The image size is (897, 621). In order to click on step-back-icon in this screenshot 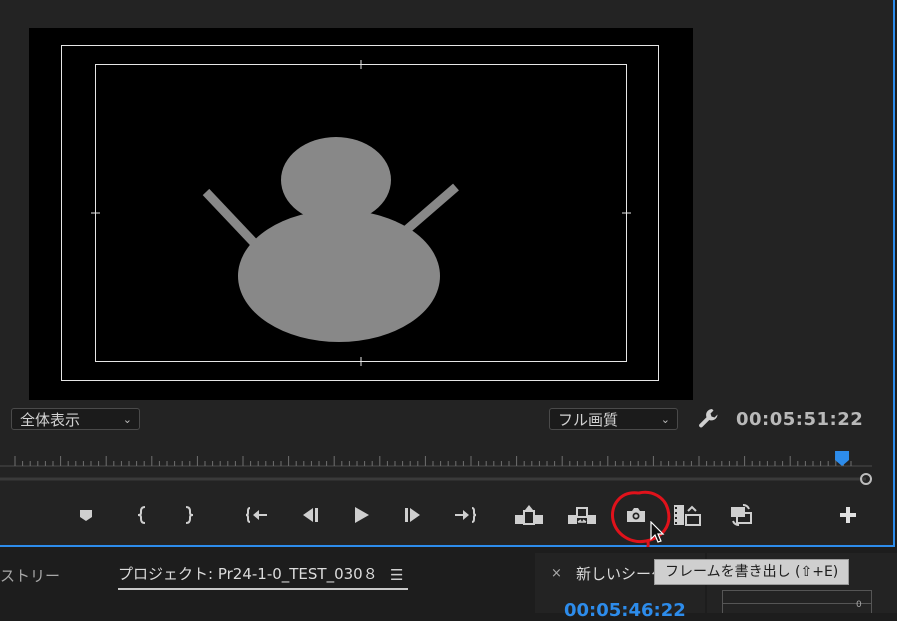, I will do `click(310, 515)`.